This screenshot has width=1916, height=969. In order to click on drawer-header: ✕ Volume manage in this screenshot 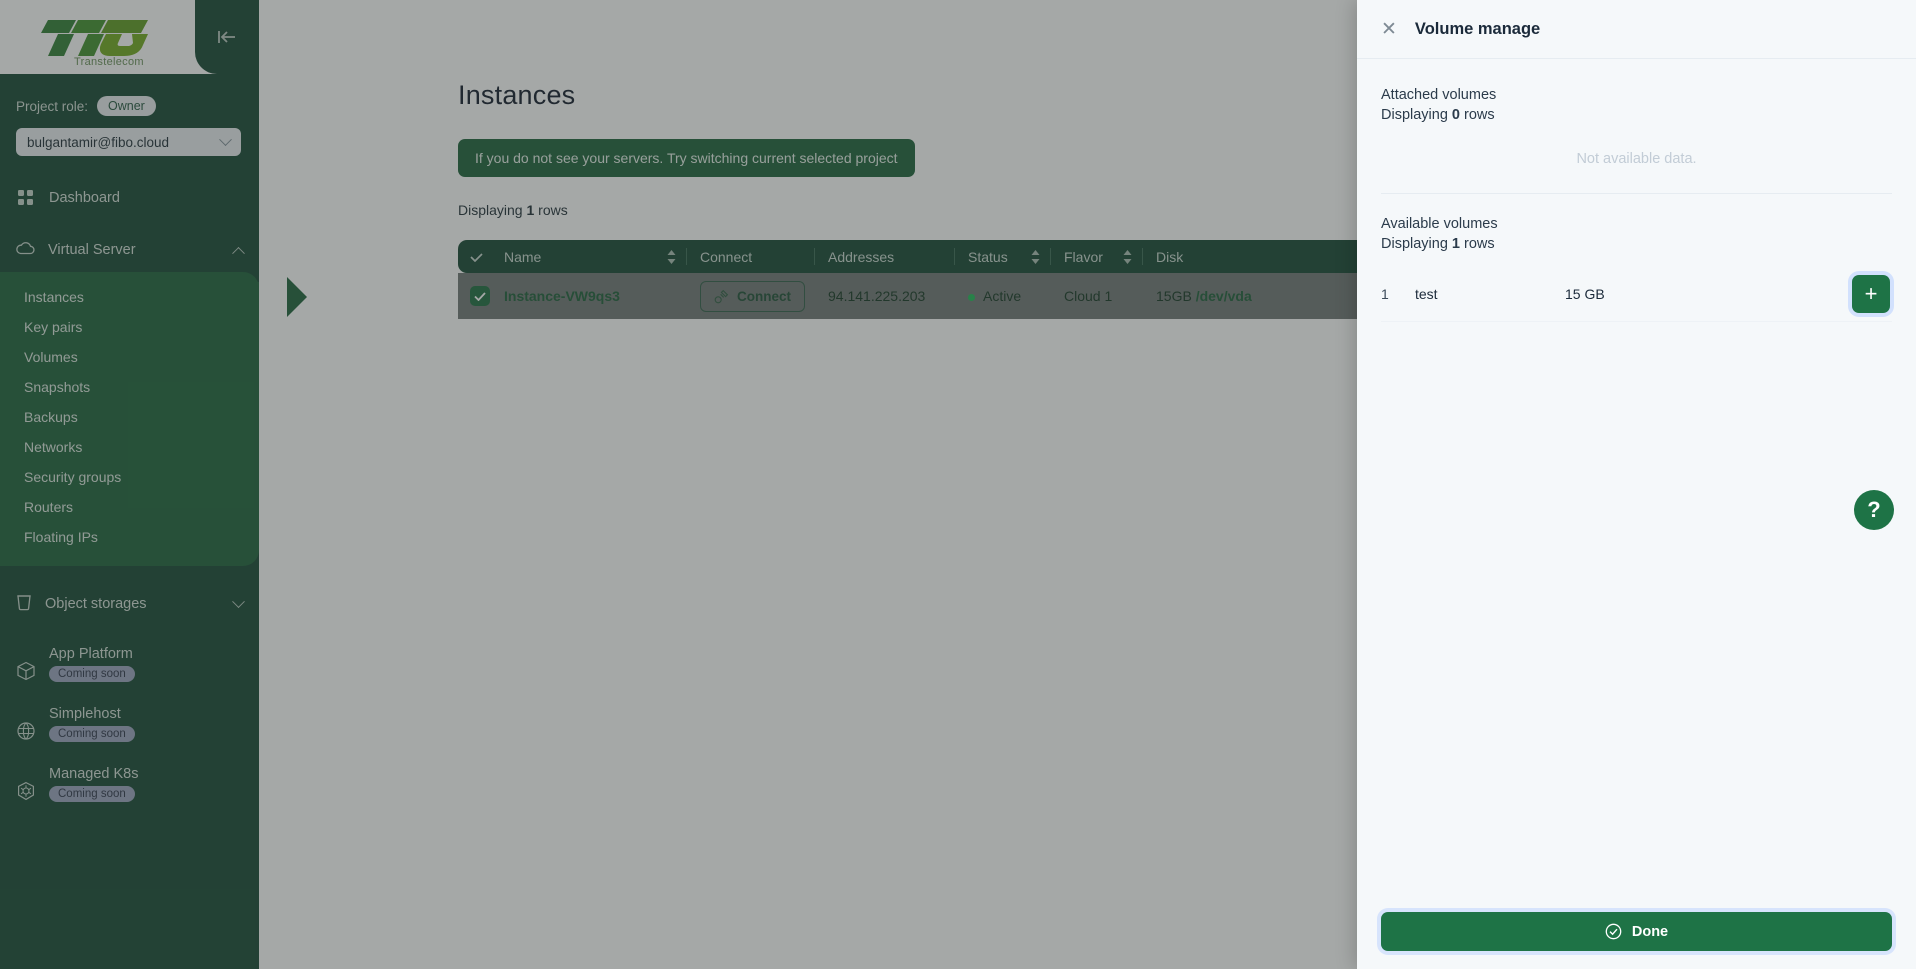, I will do `click(1636, 29)`.